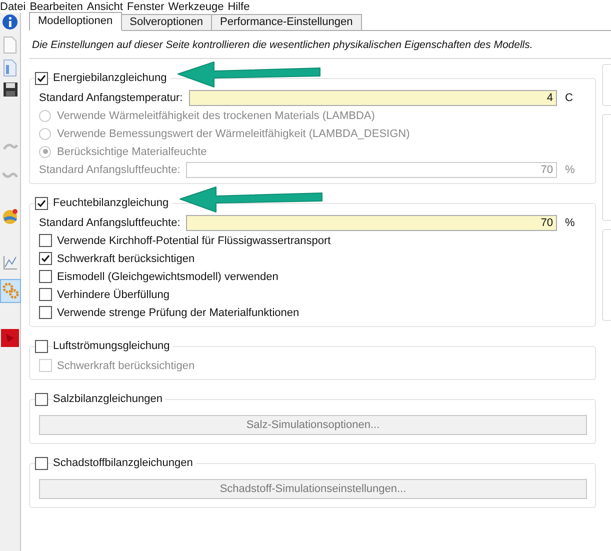  Describe the element at coordinates (10, 262) in the screenshot. I see `chart-icon` at that location.